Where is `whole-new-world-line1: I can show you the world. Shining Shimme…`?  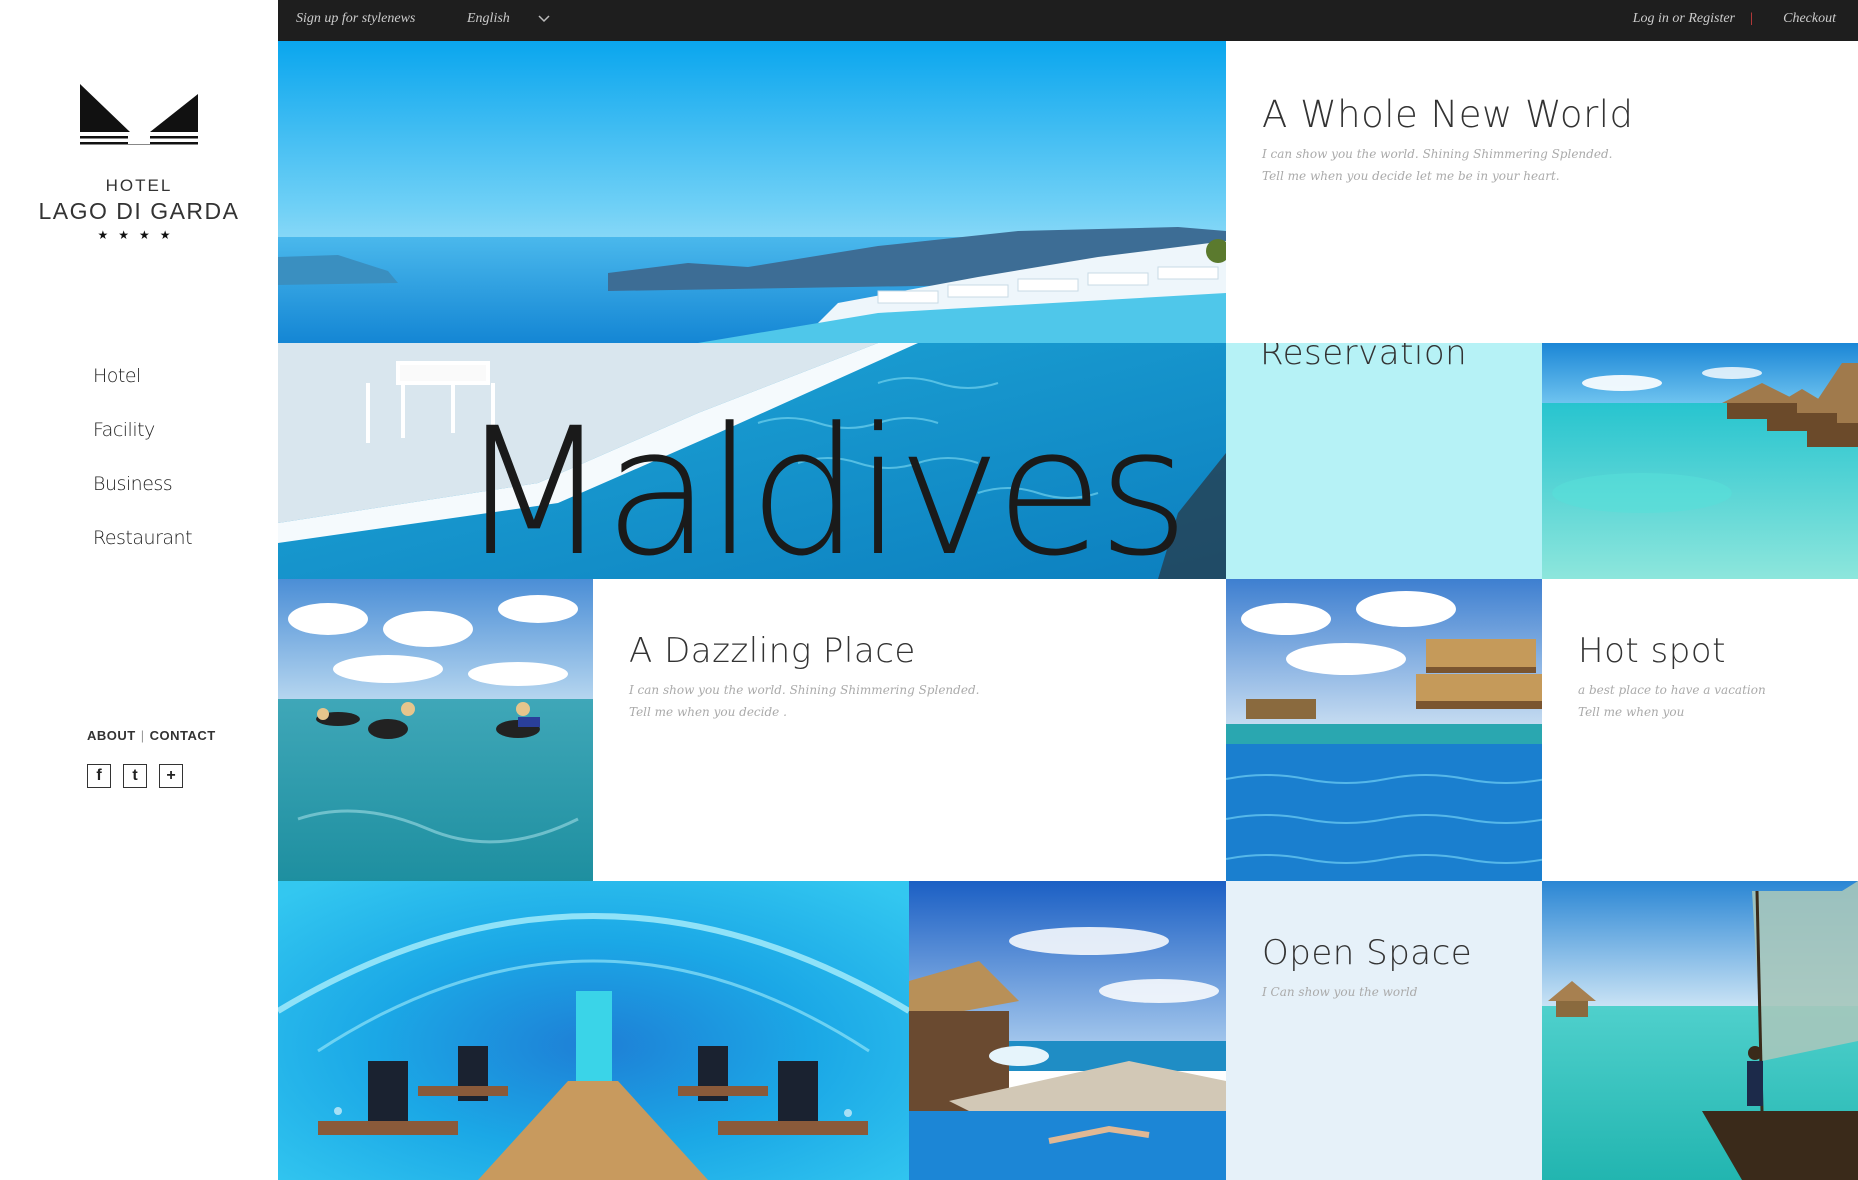 whole-new-world-line1: I can show you the world. Shining Shimme… is located at coordinates (1437, 154).